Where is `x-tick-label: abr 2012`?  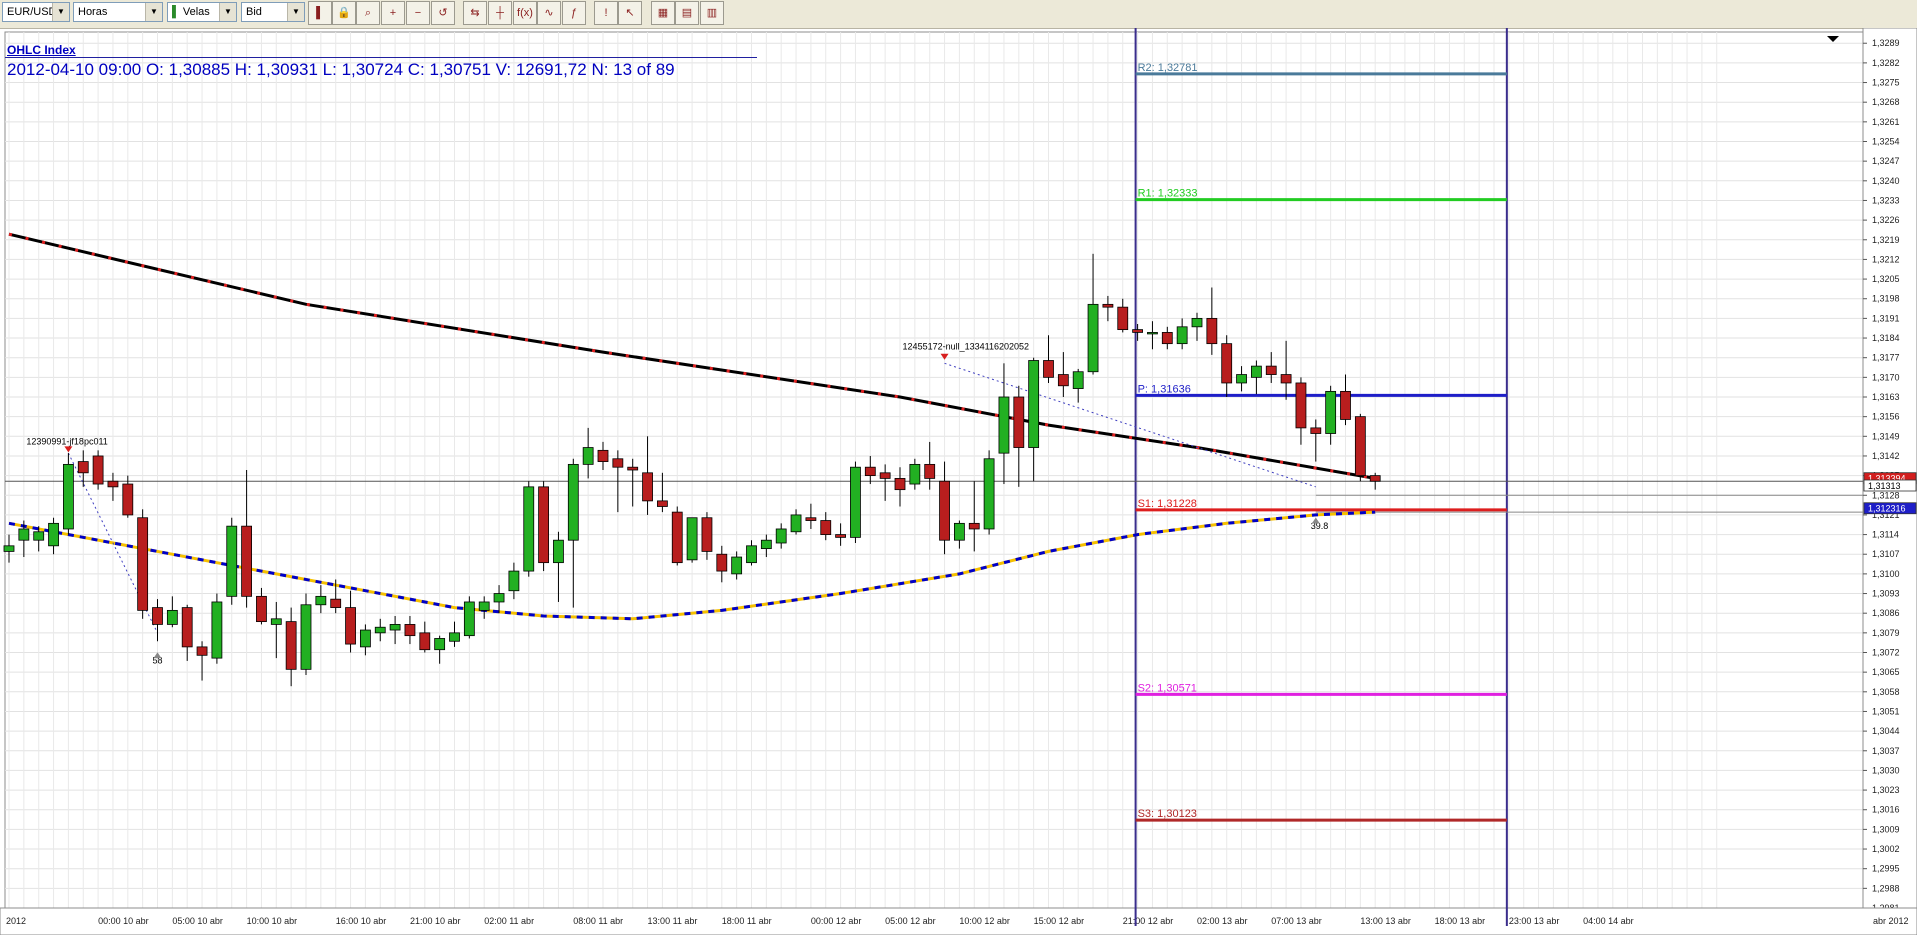 x-tick-label: abr 2012 is located at coordinates (1891, 921).